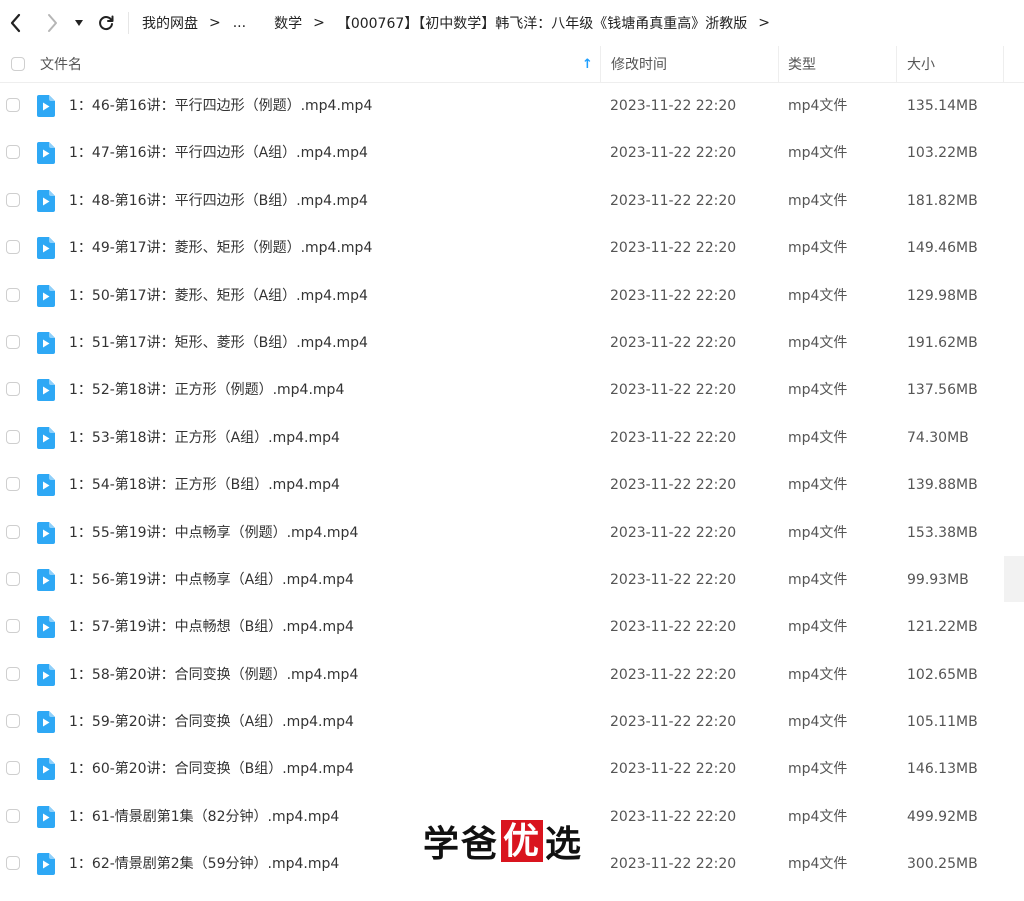 This screenshot has width=1024, height=901. What do you see at coordinates (1014, 492) in the screenshot?
I see `scrollbar-track` at bounding box center [1014, 492].